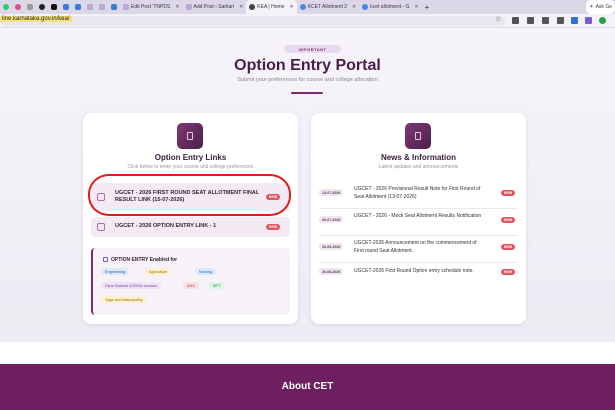  Describe the element at coordinates (190, 136) in the screenshot. I see `link-card-icon` at that location.